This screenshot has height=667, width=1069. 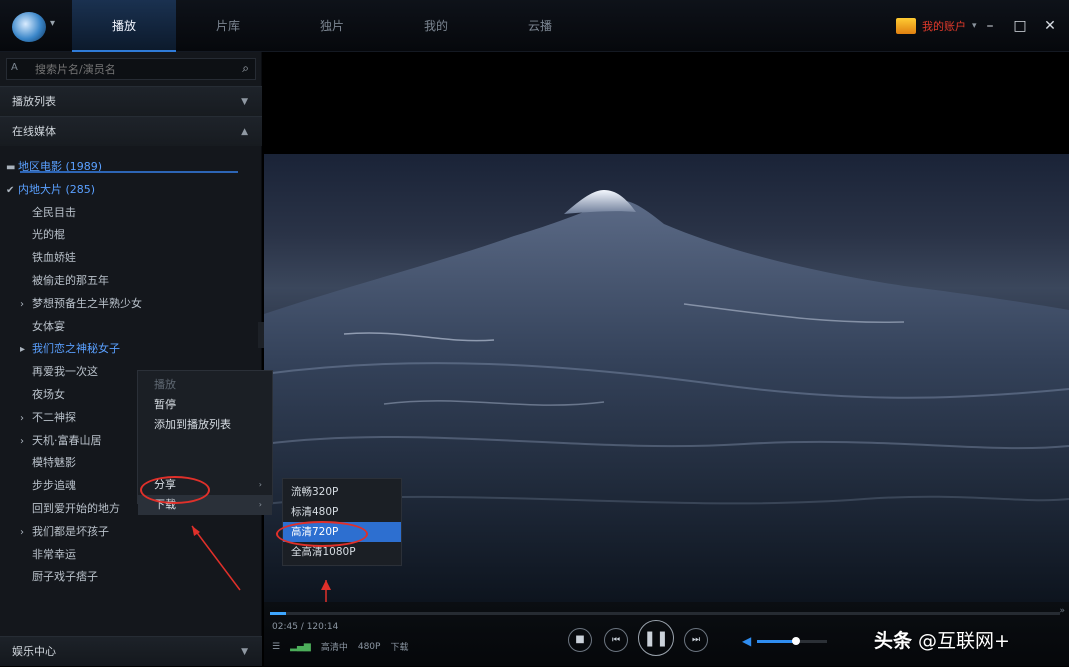 I want to click on tree-toggle-icon: ▬, so click(x=11, y=167).